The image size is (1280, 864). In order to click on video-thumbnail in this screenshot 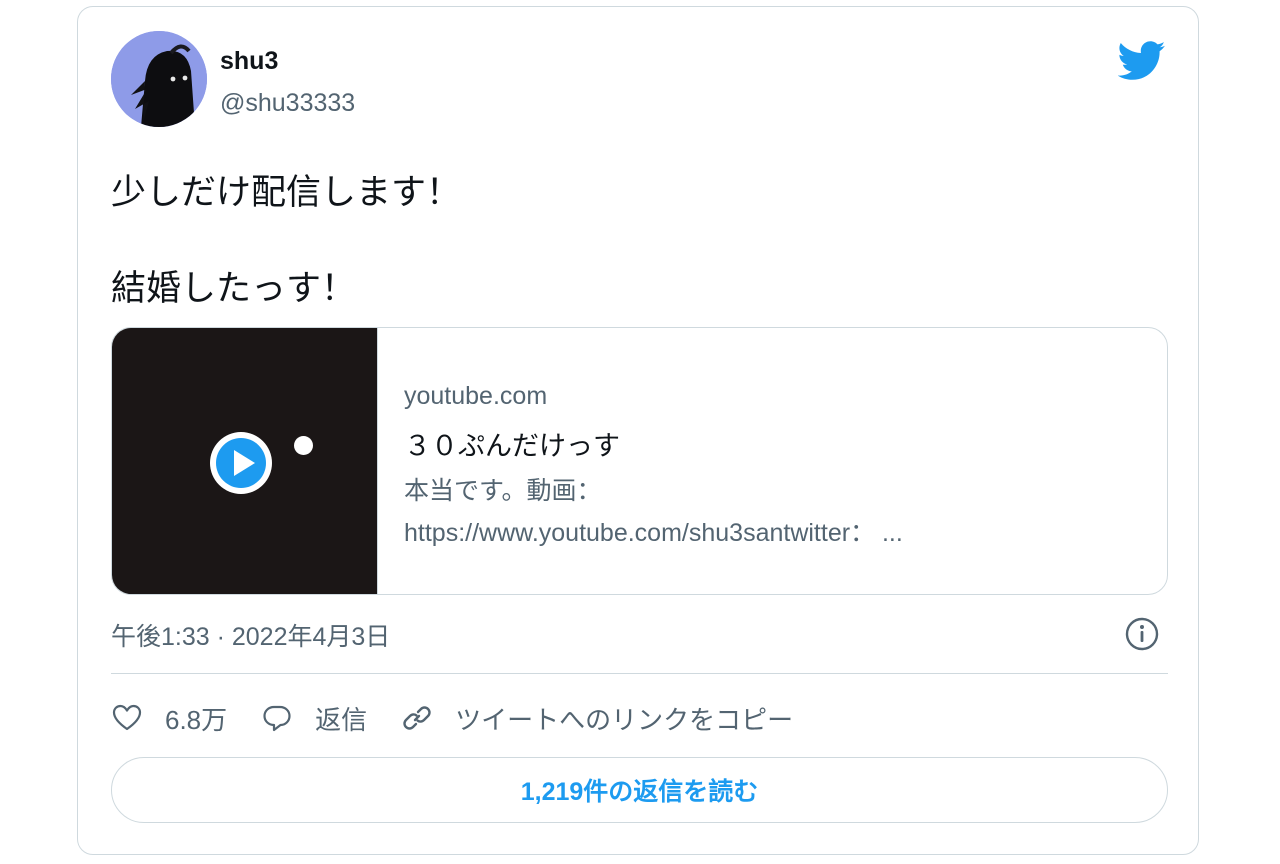, I will do `click(245, 461)`.